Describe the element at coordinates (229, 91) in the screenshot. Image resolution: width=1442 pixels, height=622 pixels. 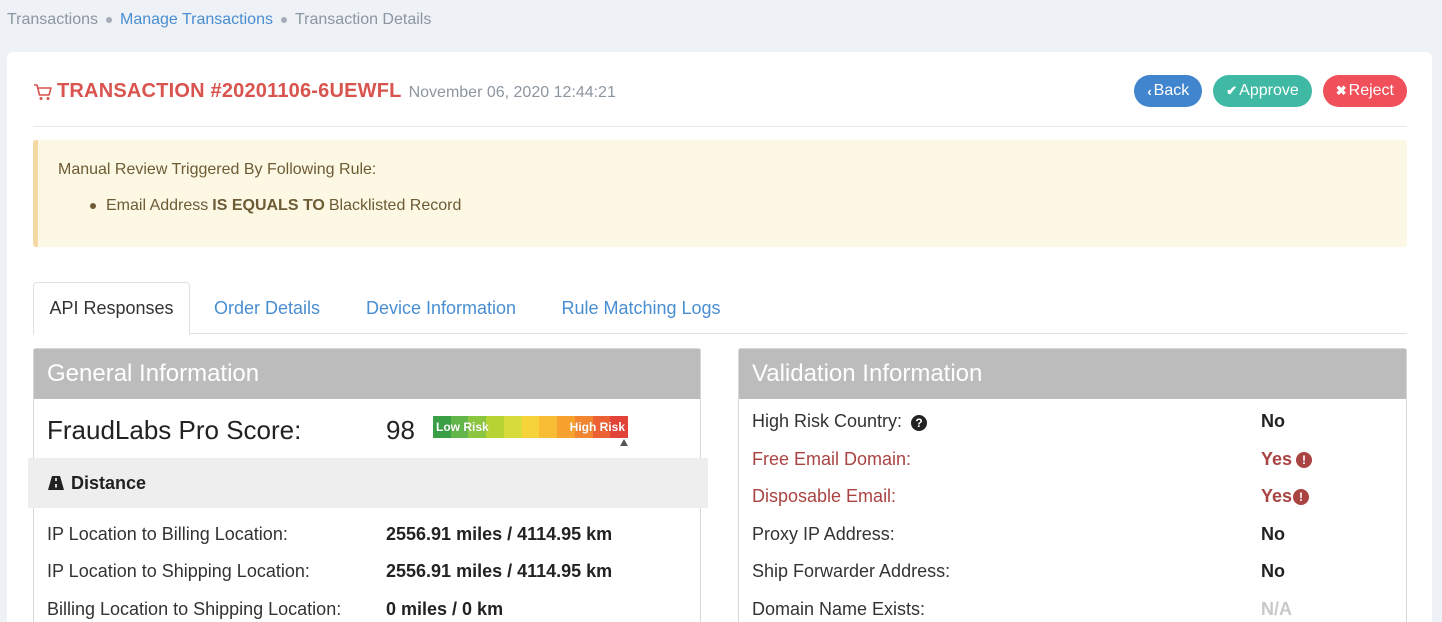
I see `transaction-title: TRANSACTION #20201106-6UEWFL` at that location.